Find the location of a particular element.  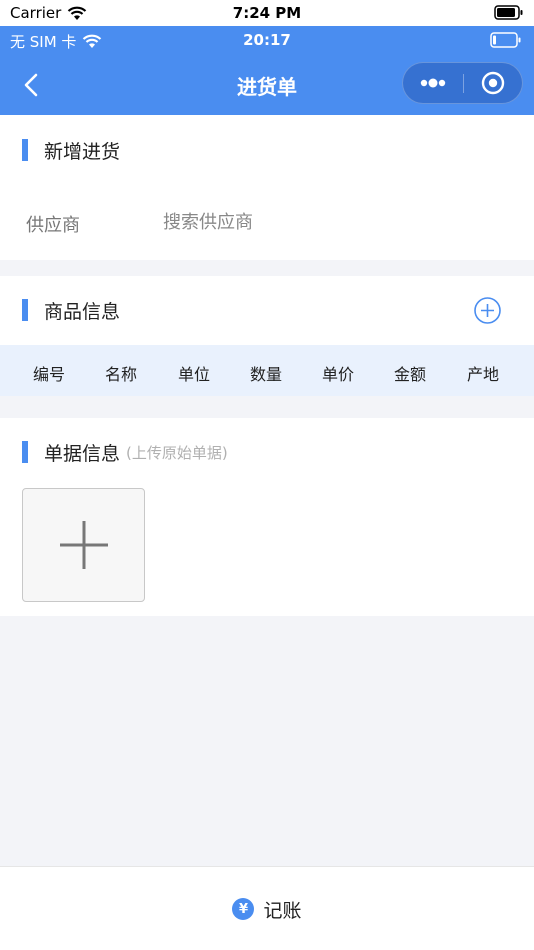

column-header: 数量 is located at coordinates (266, 374).